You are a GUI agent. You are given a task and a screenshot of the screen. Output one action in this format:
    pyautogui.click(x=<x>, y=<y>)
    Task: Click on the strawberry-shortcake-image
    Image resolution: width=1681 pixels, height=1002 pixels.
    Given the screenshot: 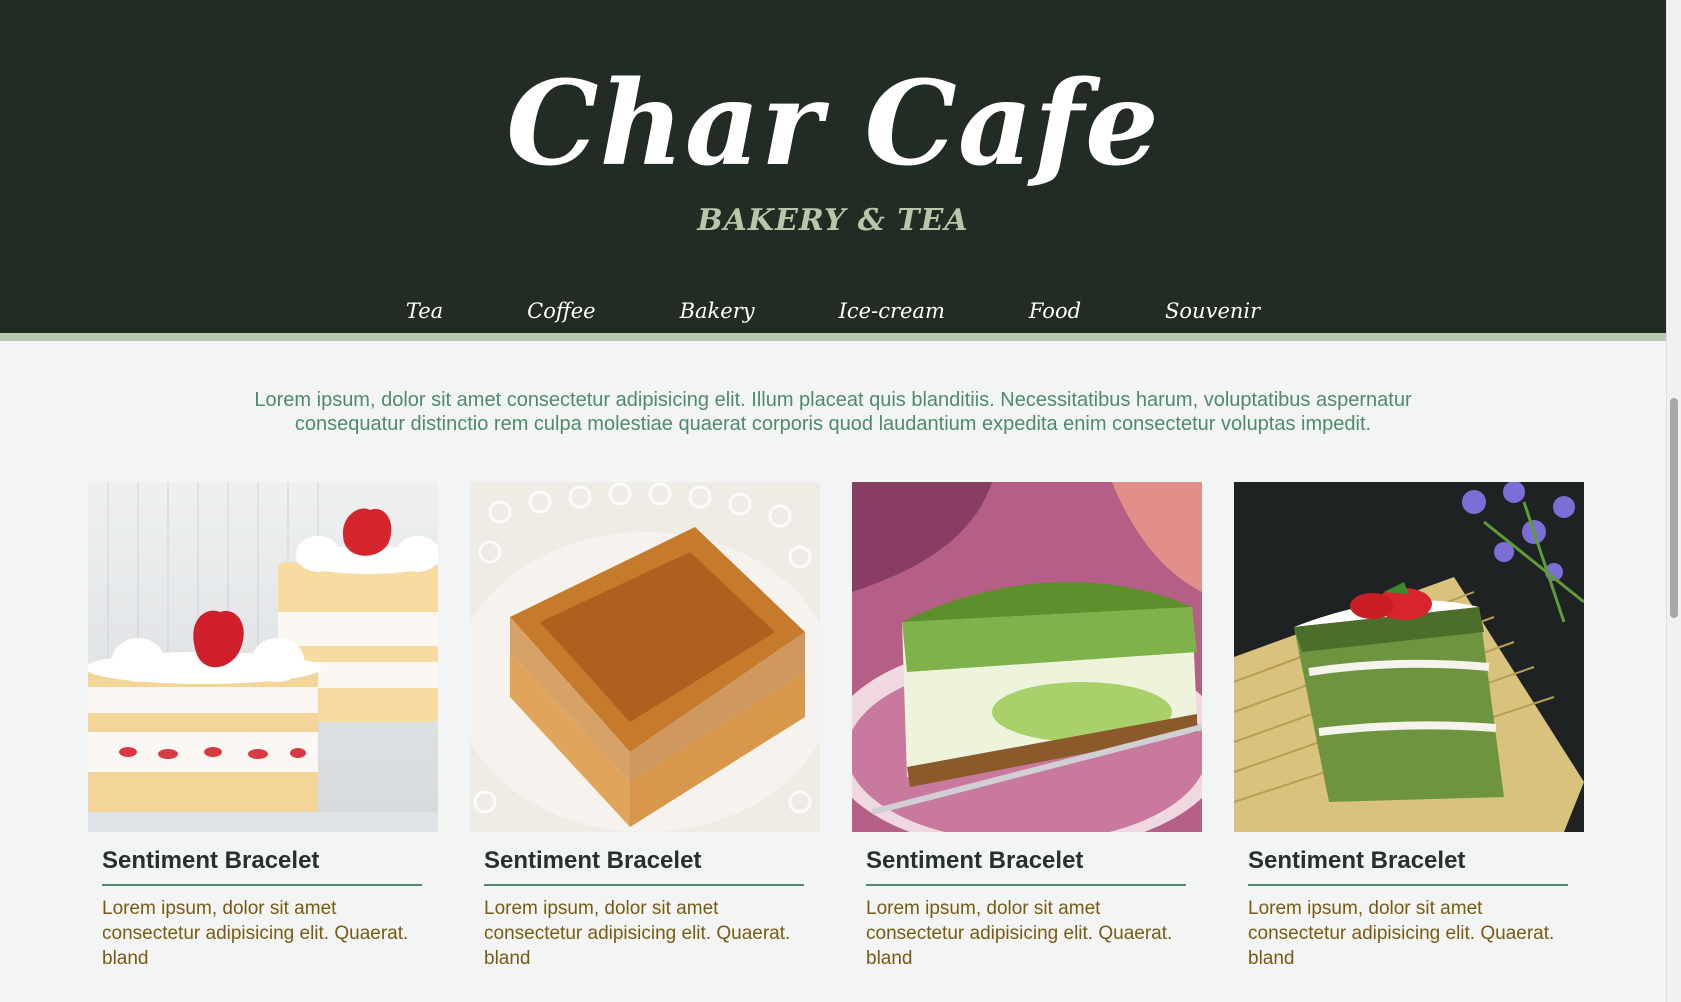 What is the action you would take?
    pyautogui.click(x=263, y=657)
    